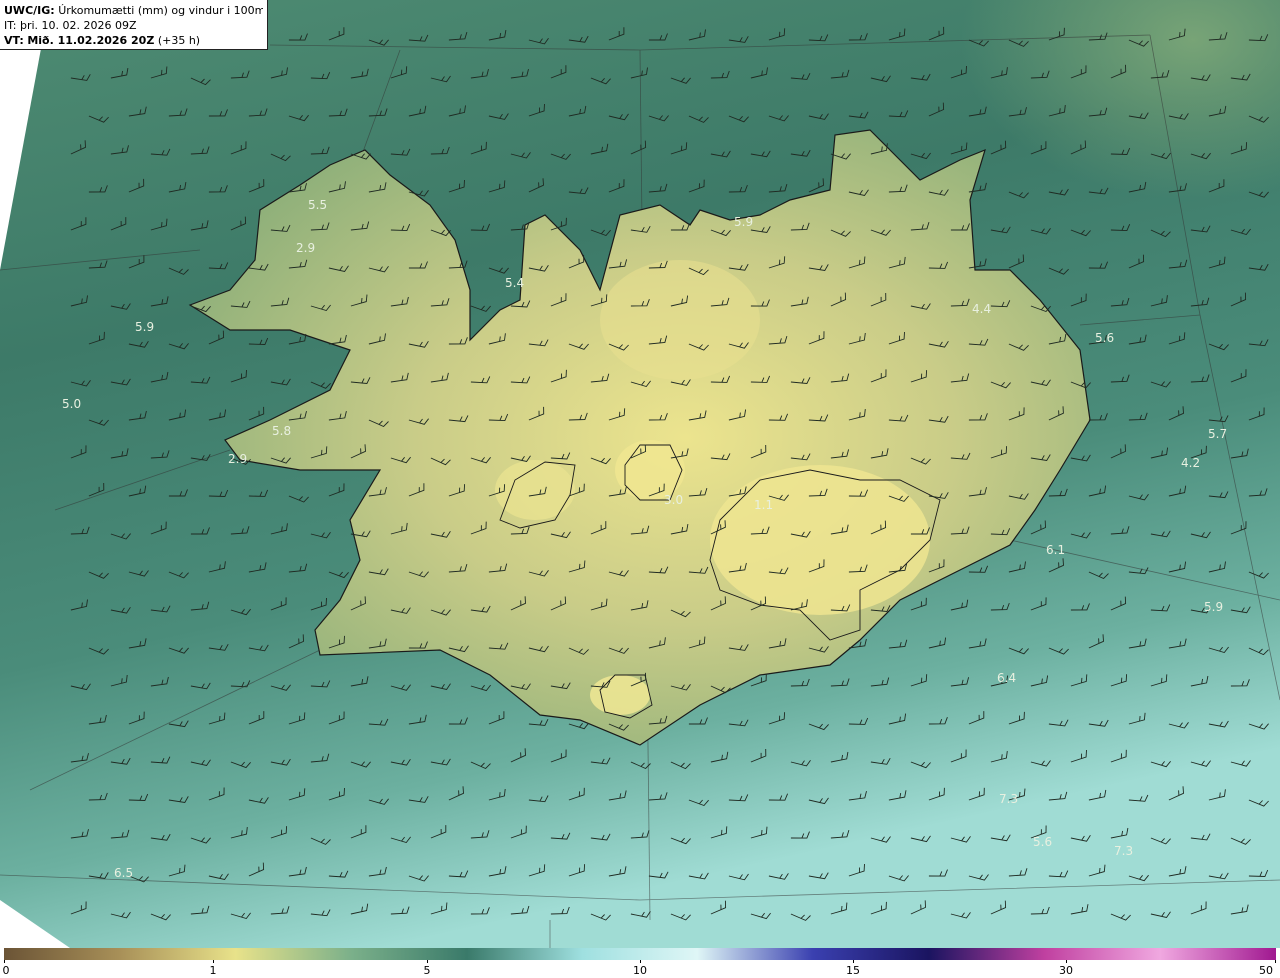  Describe the element at coordinates (820, 540) in the screenshot. I see `vatnajokull` at that location.